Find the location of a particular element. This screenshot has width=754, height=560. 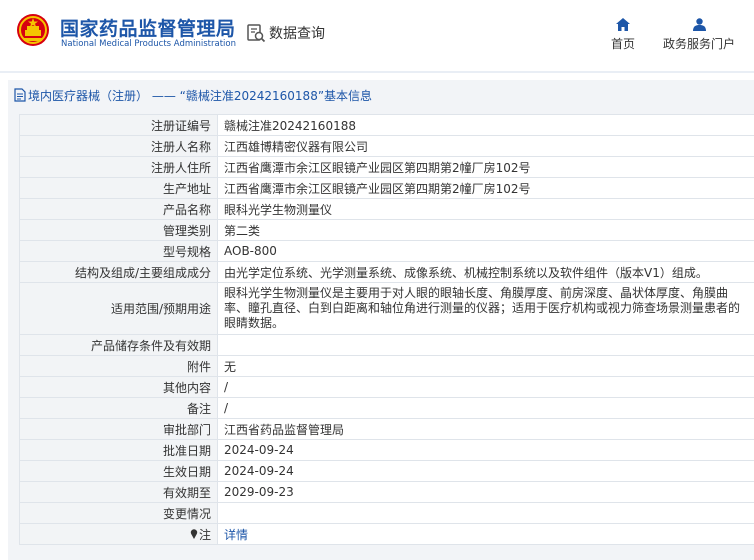

row-label: 审批部门 is located at coordinates (119, 429).